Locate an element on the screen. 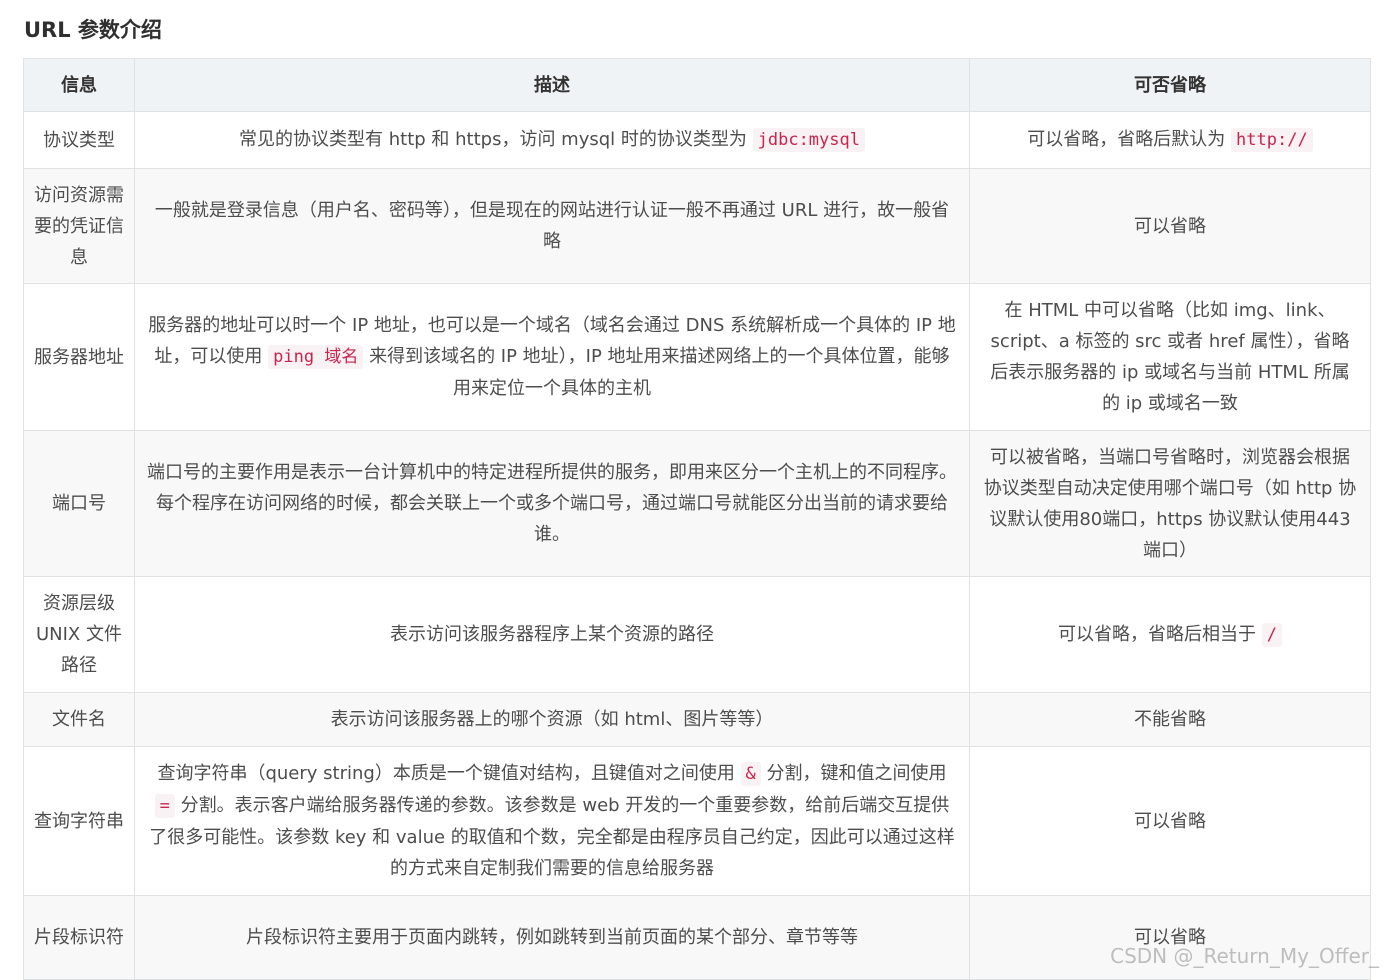 The image size is (1385, 980). row-name: 片段标识符 is located at coordinates (79, 937).